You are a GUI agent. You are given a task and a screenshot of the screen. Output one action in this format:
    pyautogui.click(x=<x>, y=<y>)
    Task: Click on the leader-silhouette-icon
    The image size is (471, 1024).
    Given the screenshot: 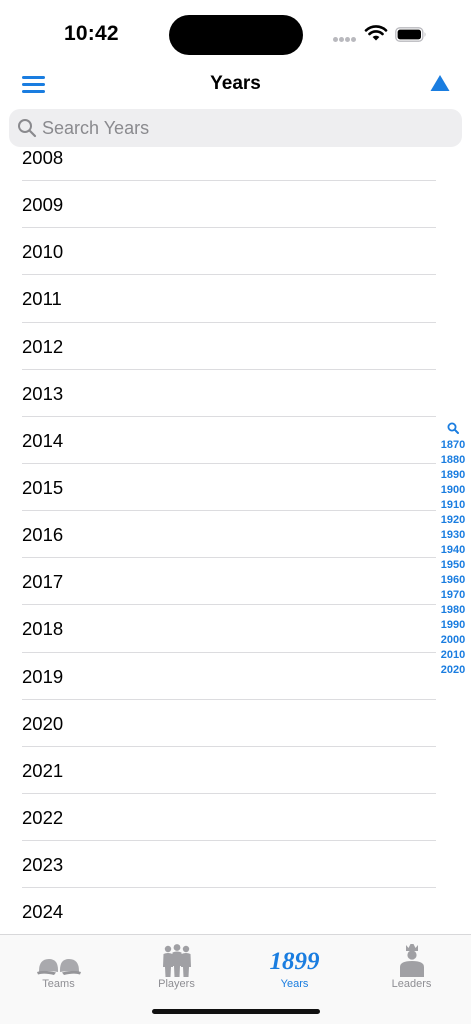 What is the action you would take?
    pyautogui.click(x=411, y=960)
    